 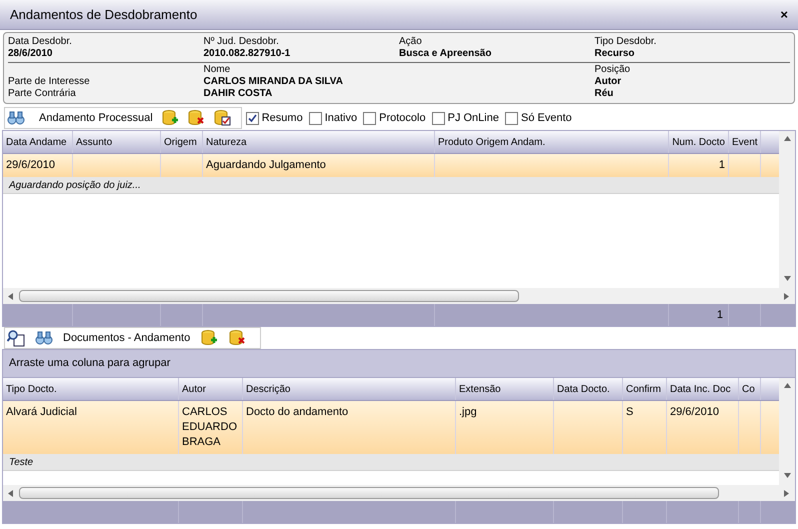 I want to click on section-title: Documentos - Andamento, so click(x=126, y=338).